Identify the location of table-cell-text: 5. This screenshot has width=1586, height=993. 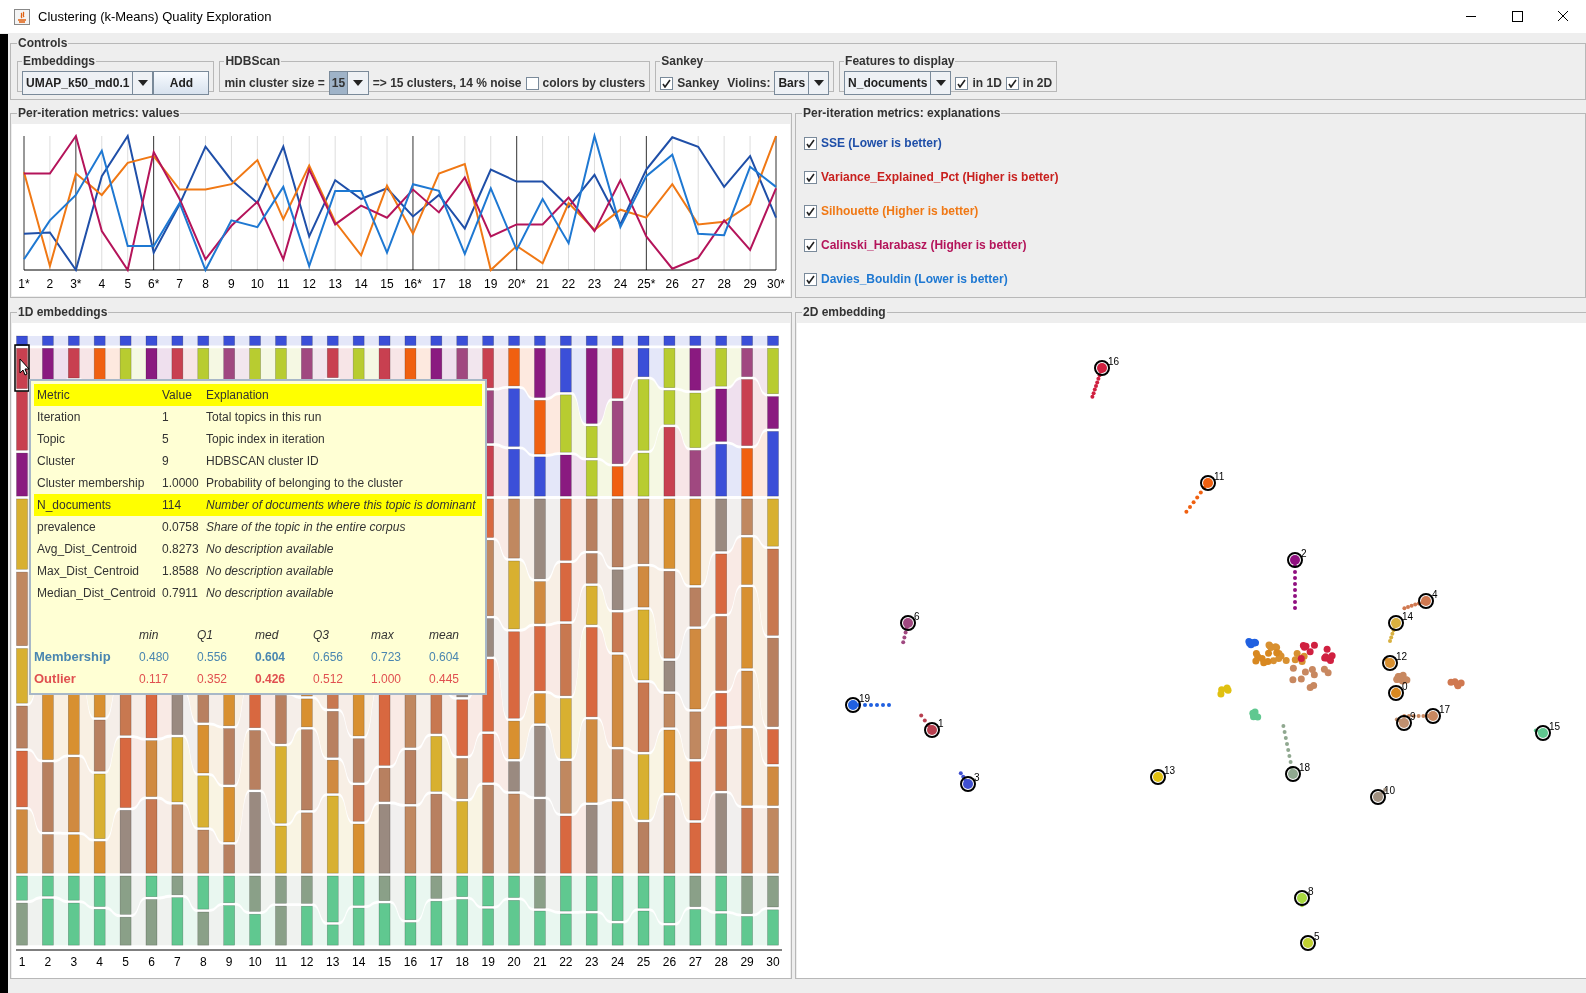
(166, 439).